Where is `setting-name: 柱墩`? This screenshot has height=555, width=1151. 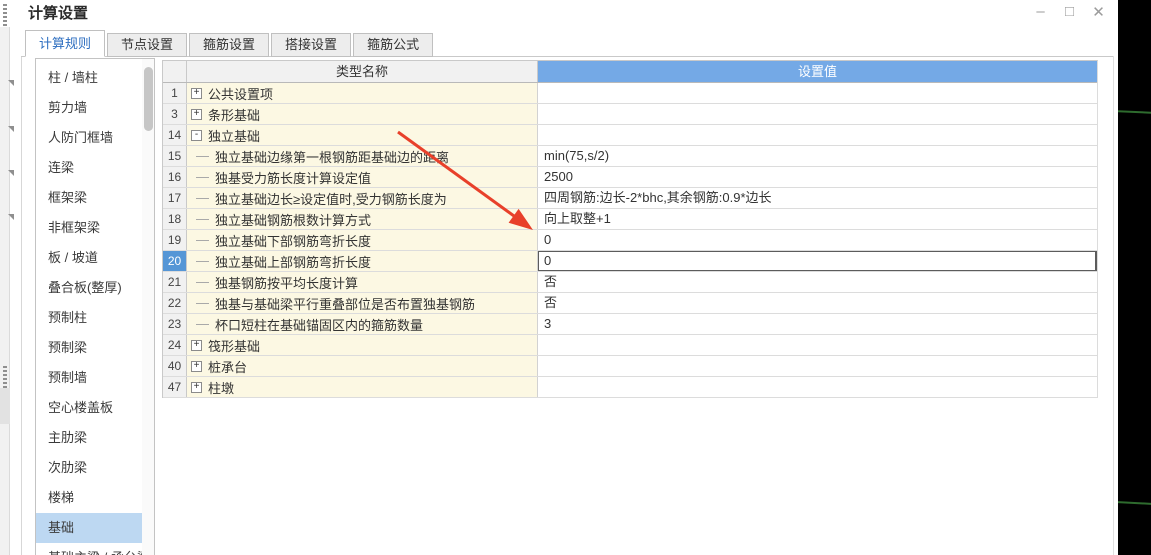 setting-name: 柱墩 is located at coordinates (221, 388).